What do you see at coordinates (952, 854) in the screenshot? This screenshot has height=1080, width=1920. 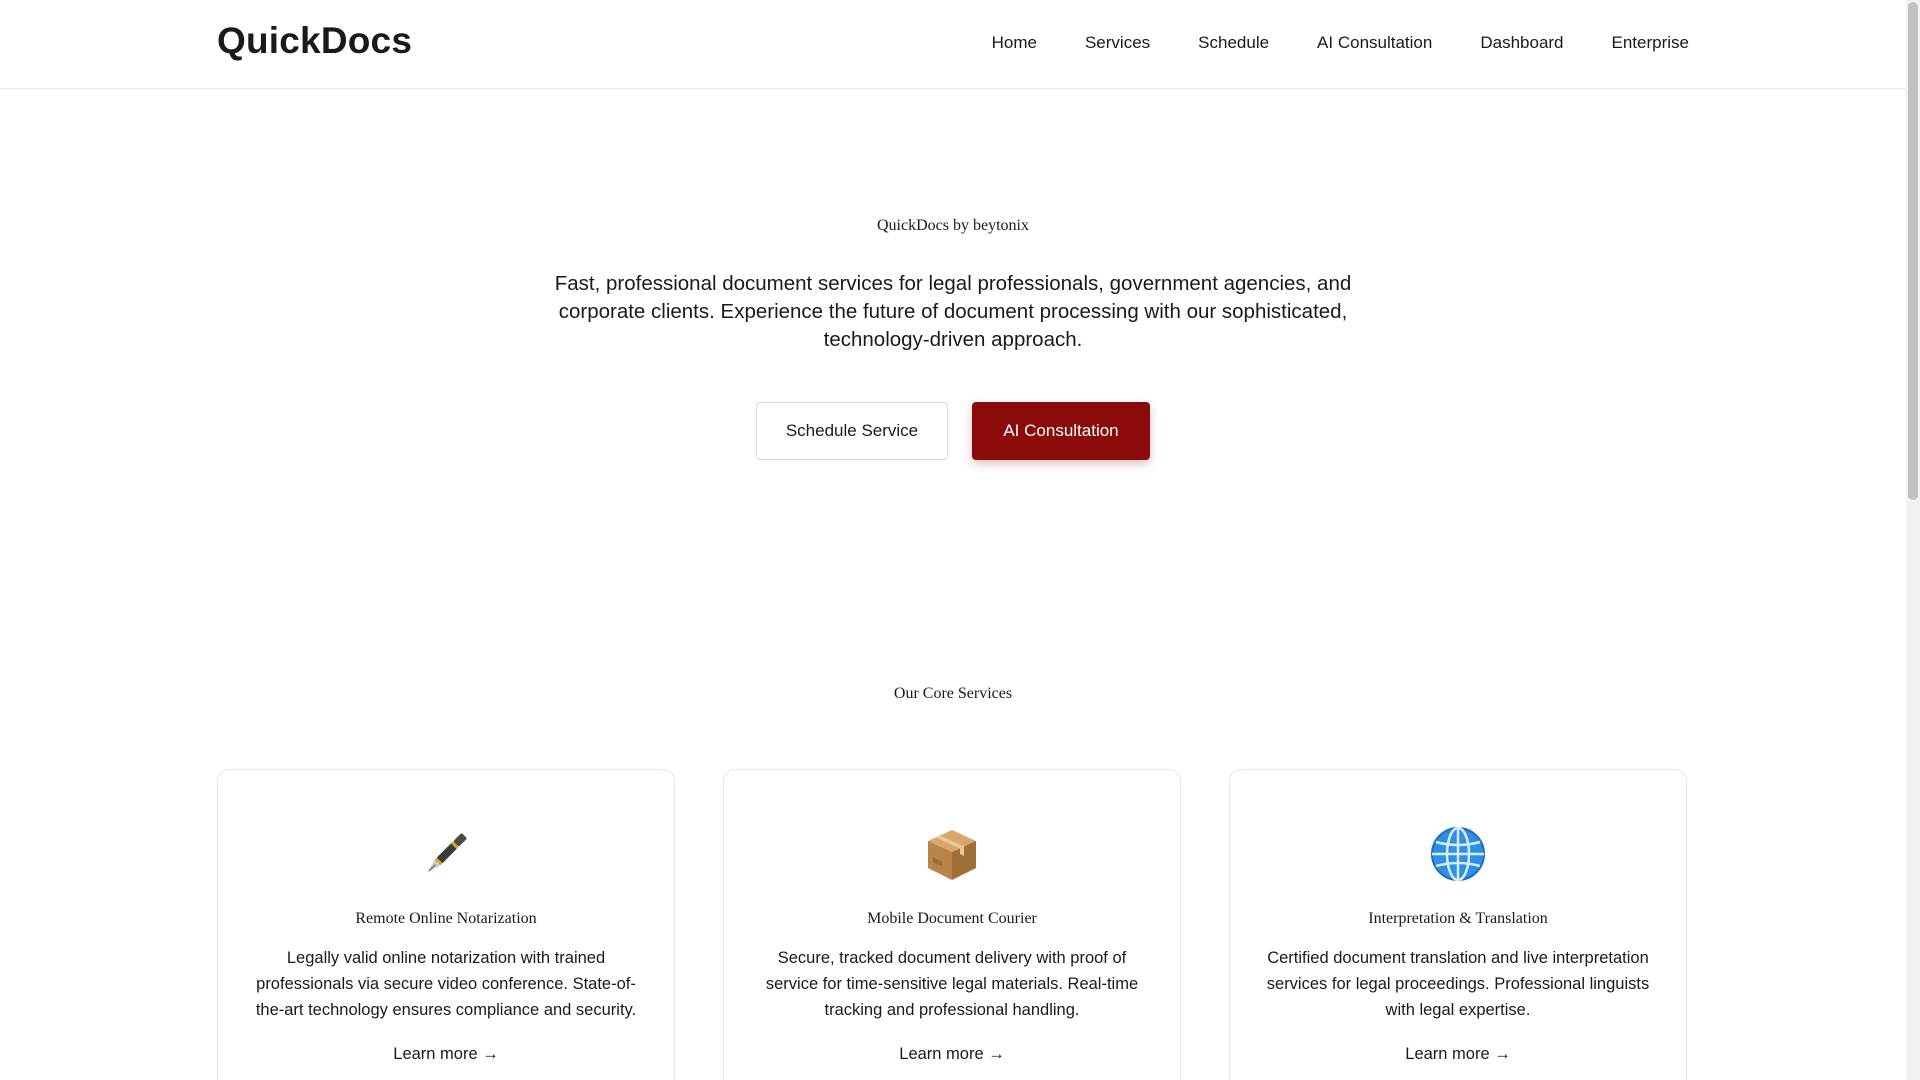 I see `package-icon` at bounding box center [952, 854].